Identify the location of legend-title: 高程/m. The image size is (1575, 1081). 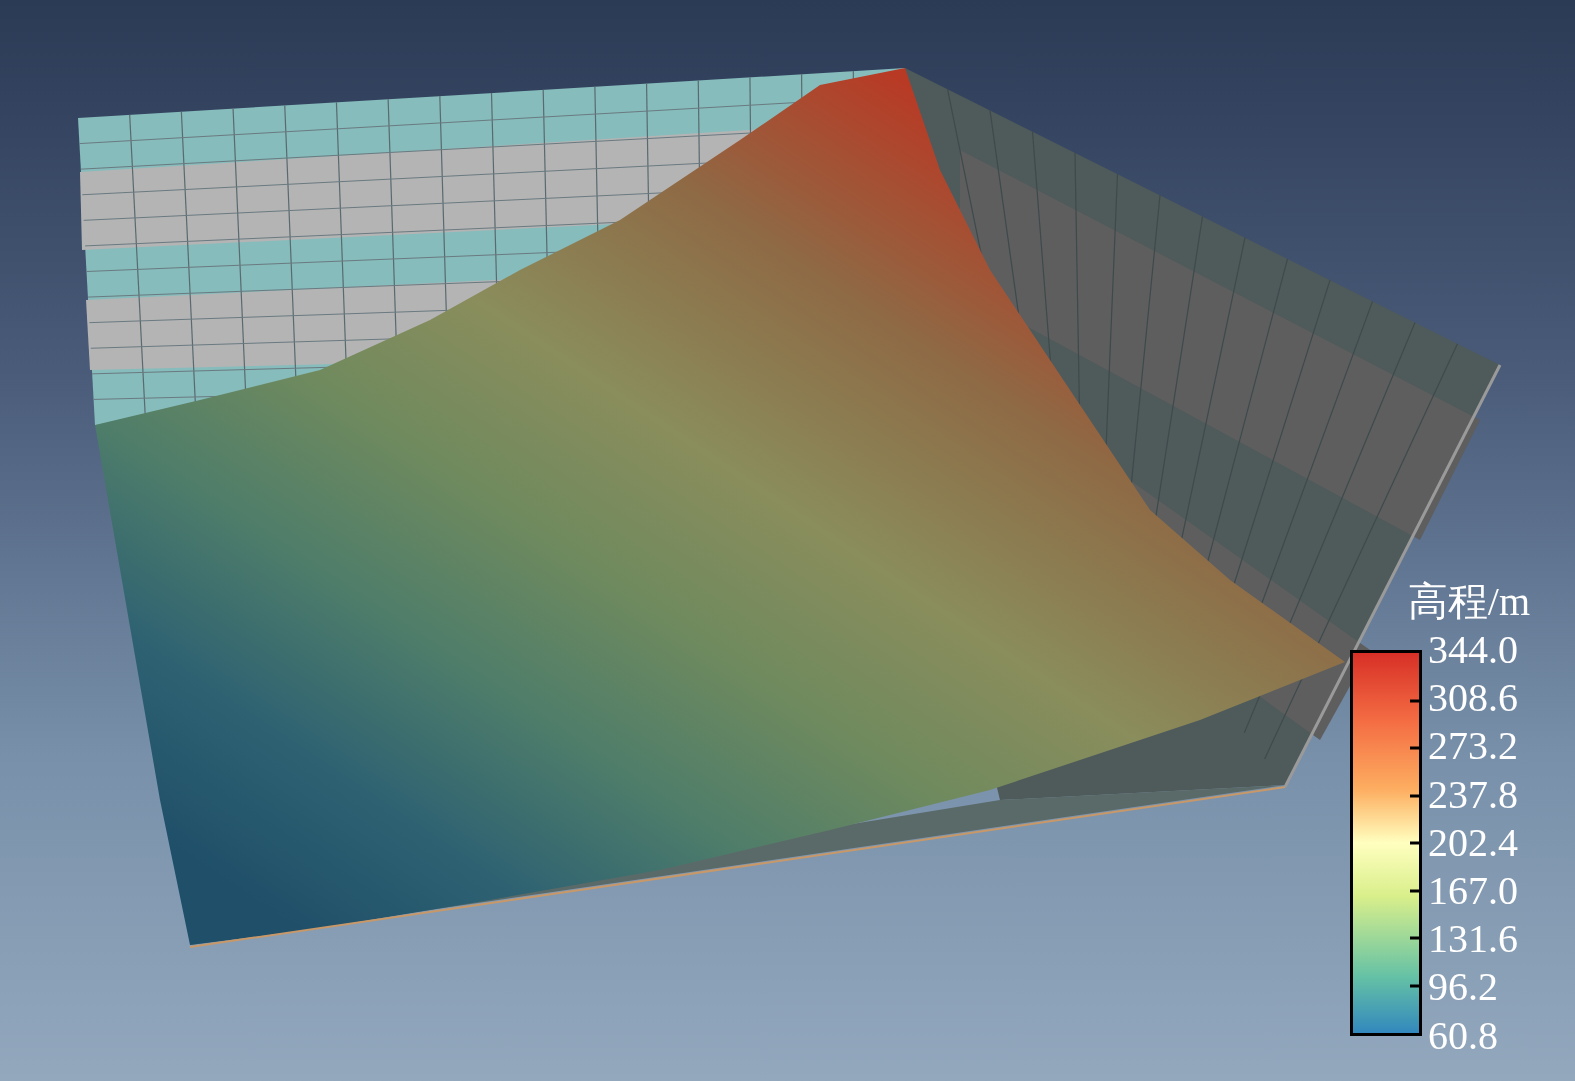
(1468, 602).